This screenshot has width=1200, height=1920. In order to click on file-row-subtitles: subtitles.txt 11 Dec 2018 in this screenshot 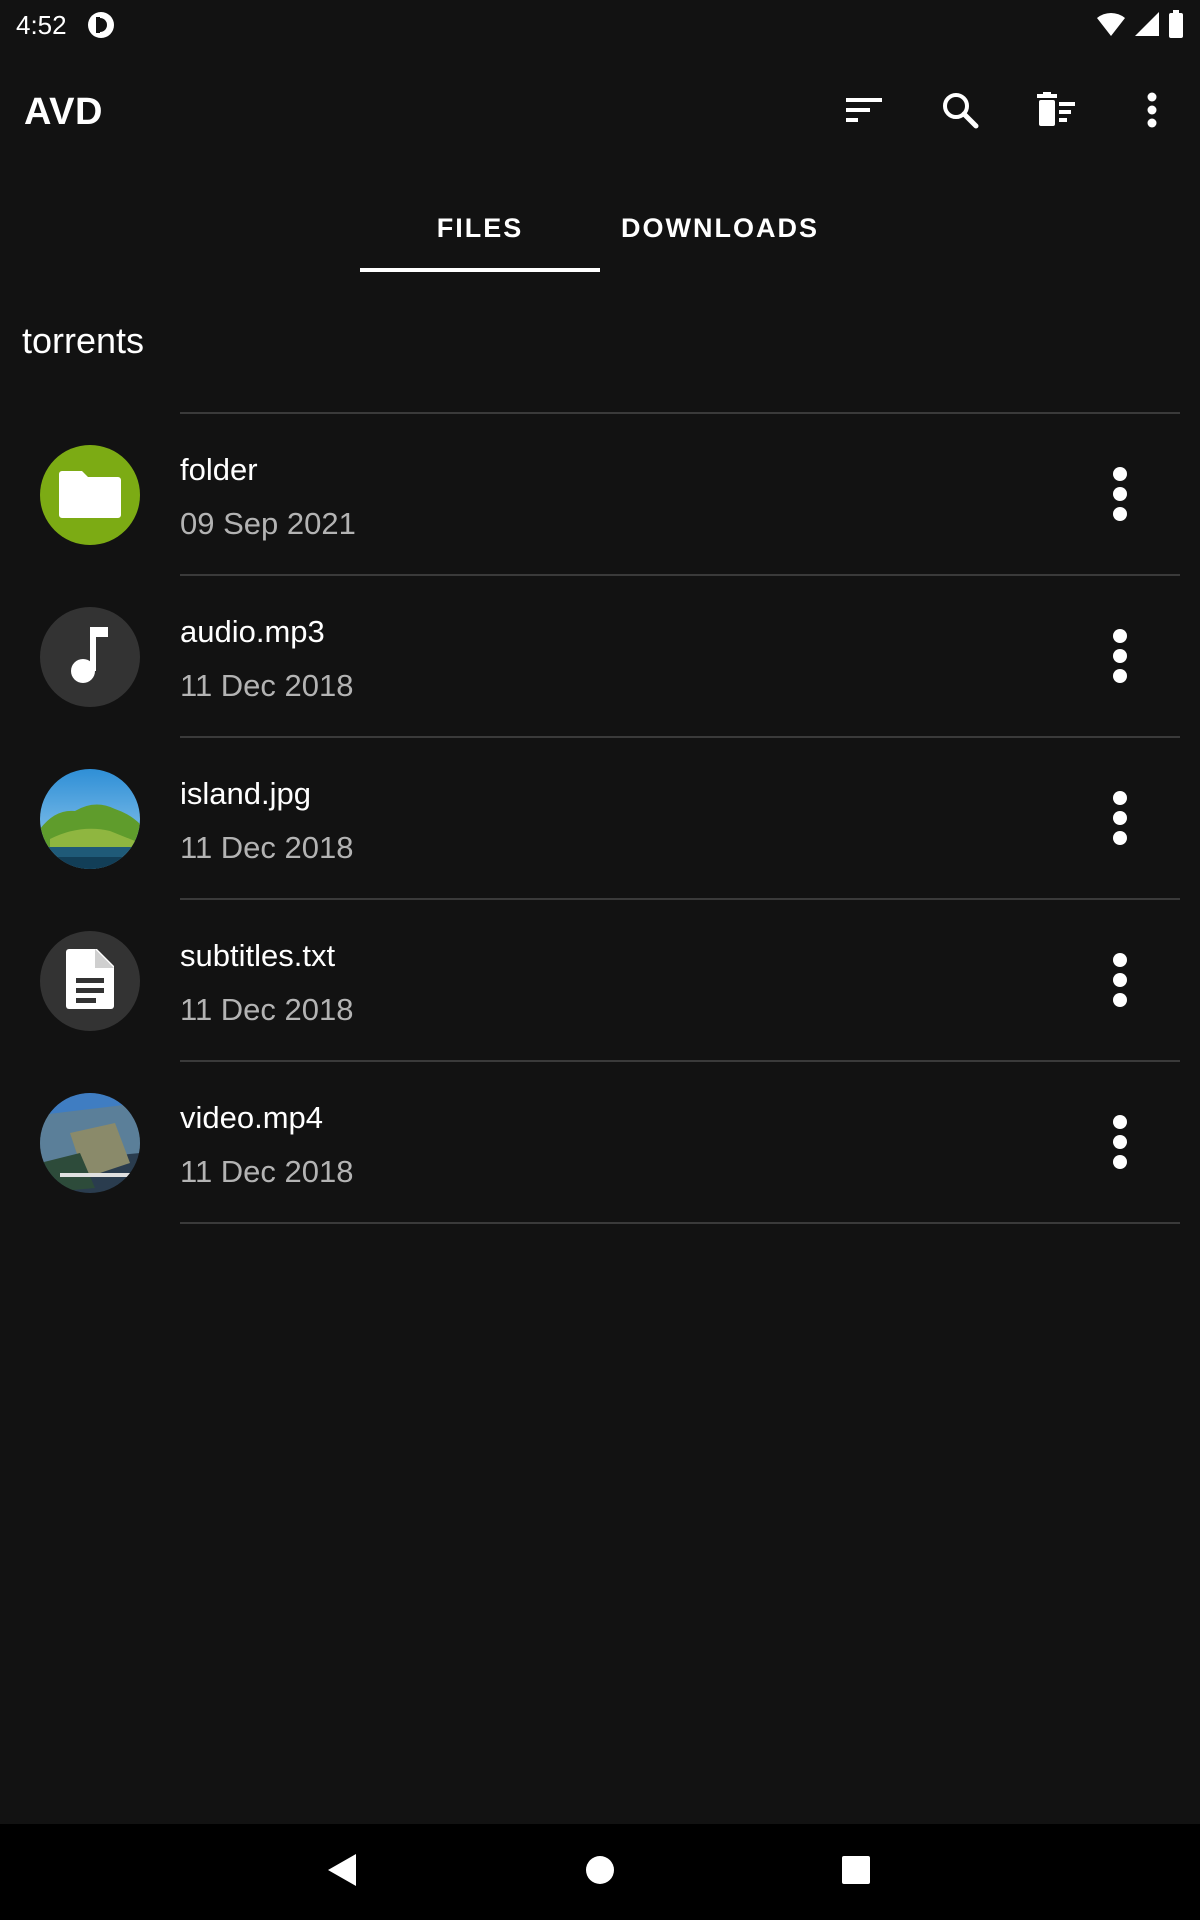, I will do `click(600, 980)`.